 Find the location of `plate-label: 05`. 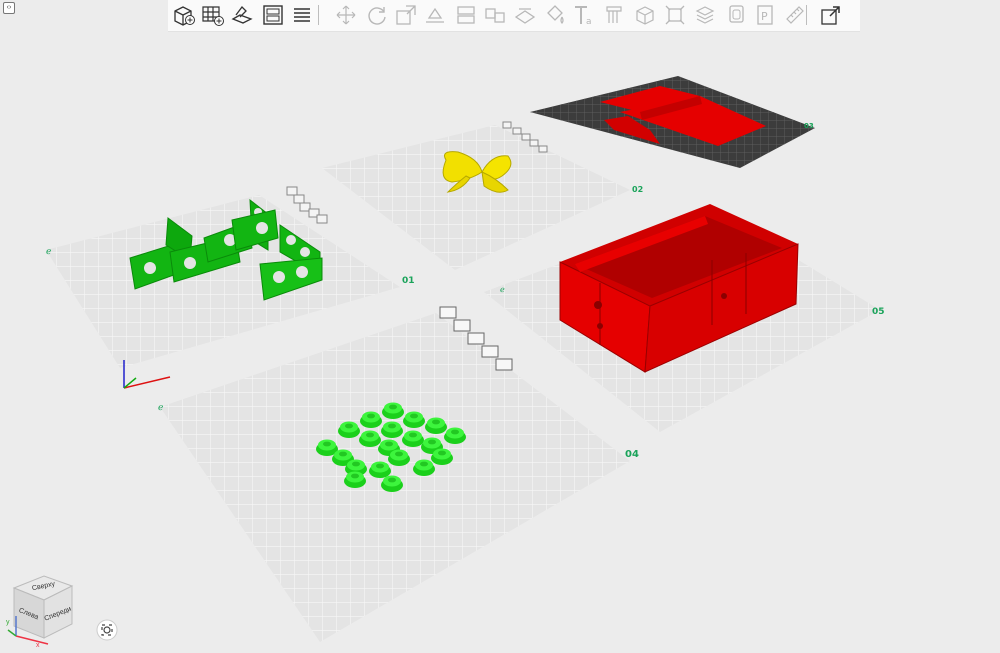

plate-label: 05 is located at coordinates (878, 312).